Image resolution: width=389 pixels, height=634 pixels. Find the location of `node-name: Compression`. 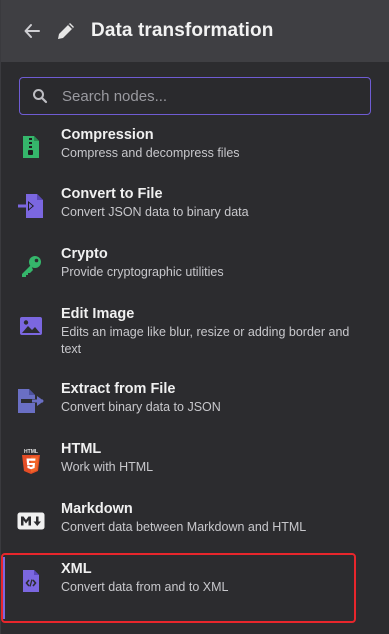

node-name: Compression is located at coordinates (107, 135).